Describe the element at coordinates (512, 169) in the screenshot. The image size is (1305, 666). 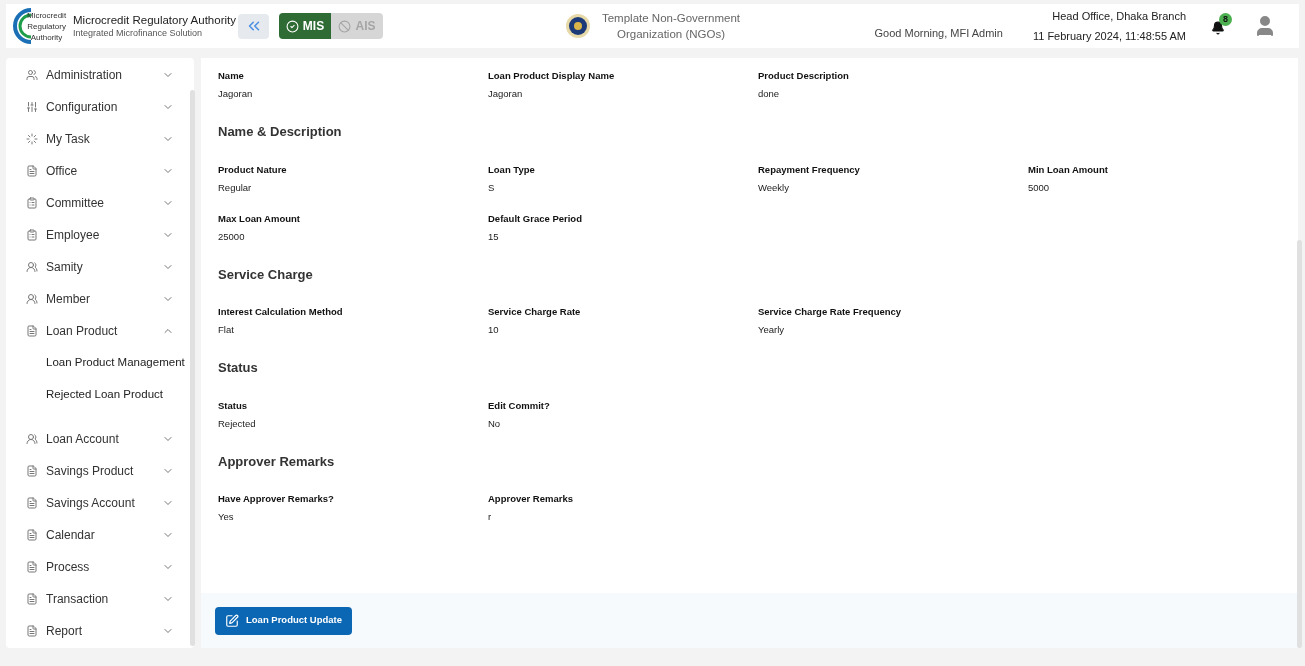
I see `field-label: Loan Type` at that location.